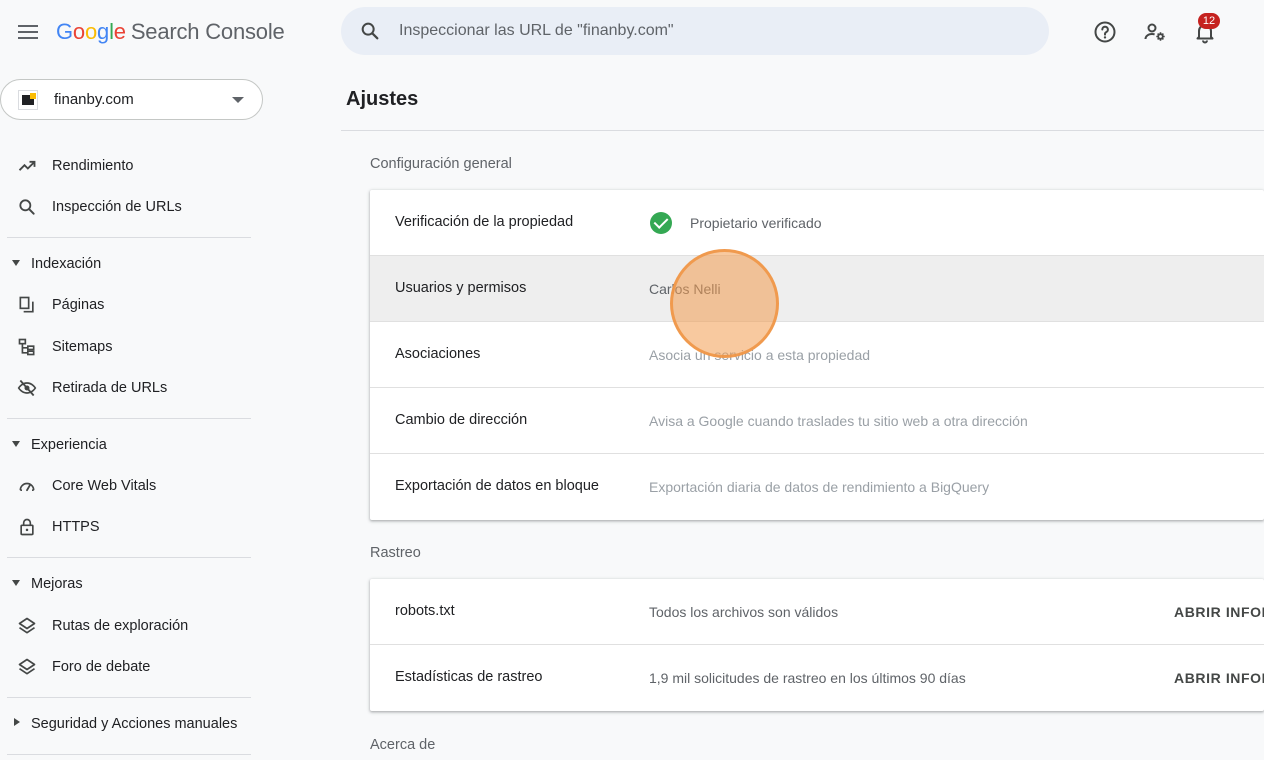 This screenshot has height=760, width=1264. What do you see at coordinates (27, 527) in the screenshot?
I see `lock-icon` at bounding box center [27, 527].